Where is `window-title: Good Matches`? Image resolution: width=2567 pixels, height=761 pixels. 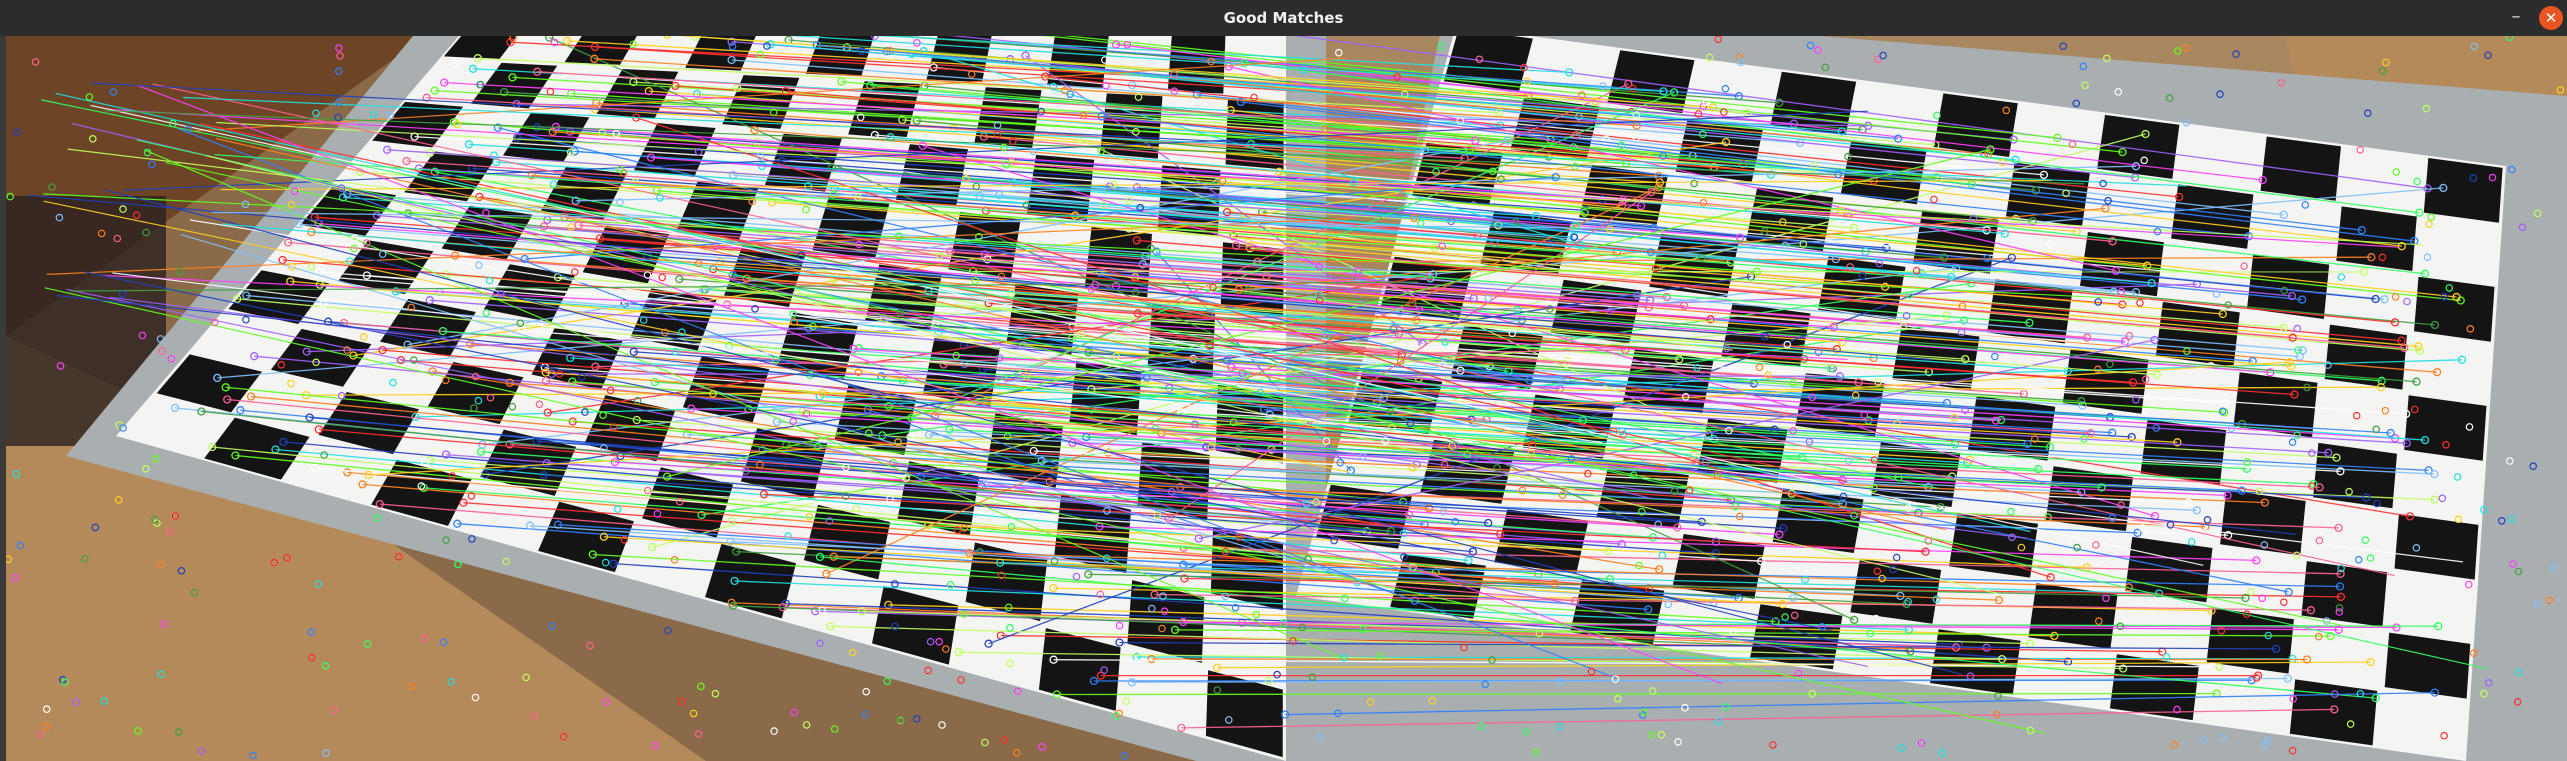
window-title: Good Matches is located at coordinates (1283, 18).